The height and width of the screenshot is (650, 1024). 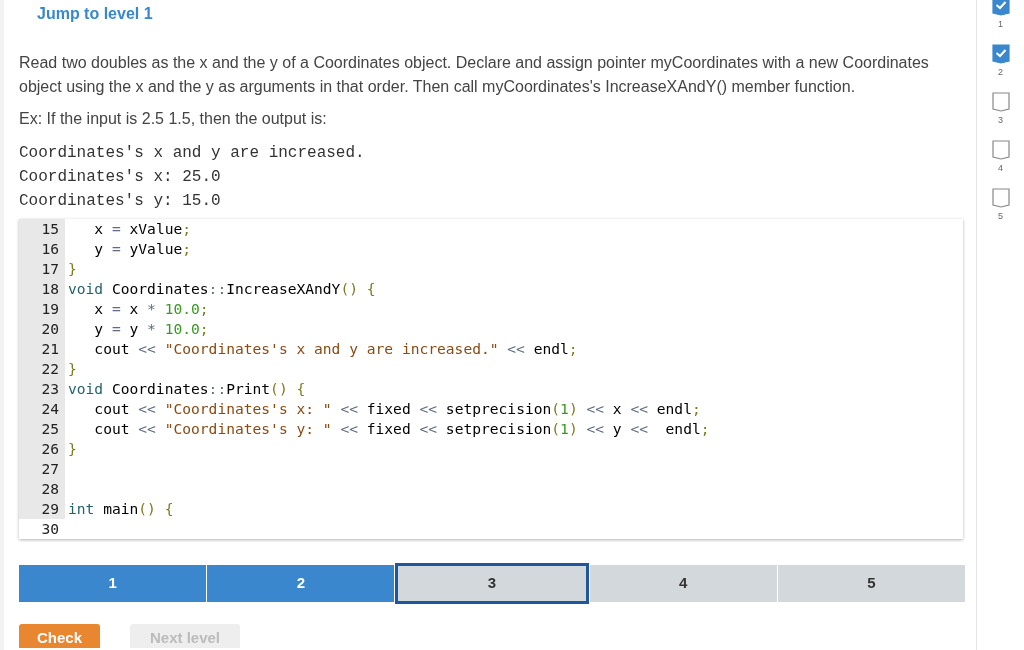 I want to click on level-number: 2, so click(x=1000, y=72).